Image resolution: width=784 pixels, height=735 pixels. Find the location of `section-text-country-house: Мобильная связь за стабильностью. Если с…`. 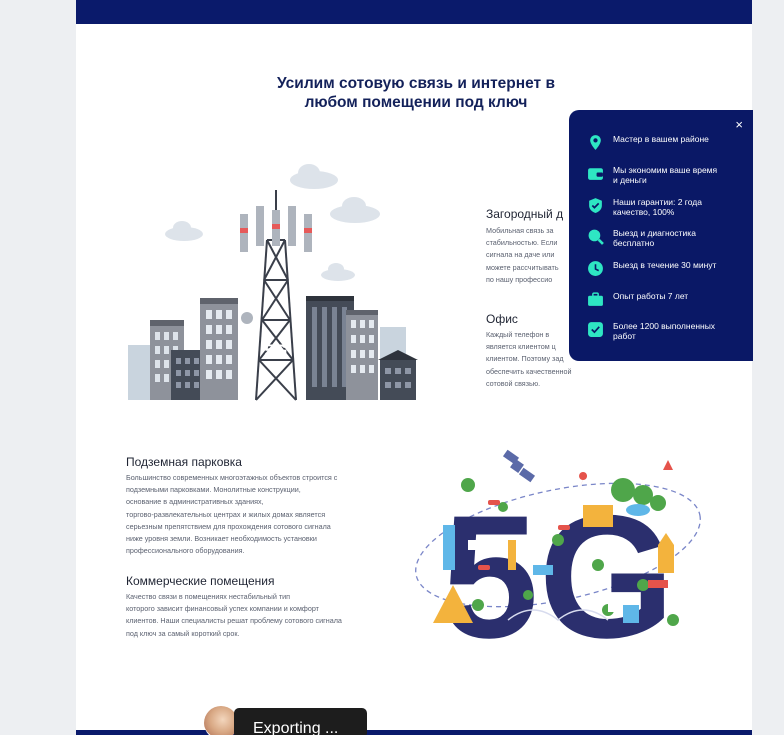

section-text-country-house: Мобильная связь за стабильностью. Если с… is located at coordinates (522, 255).